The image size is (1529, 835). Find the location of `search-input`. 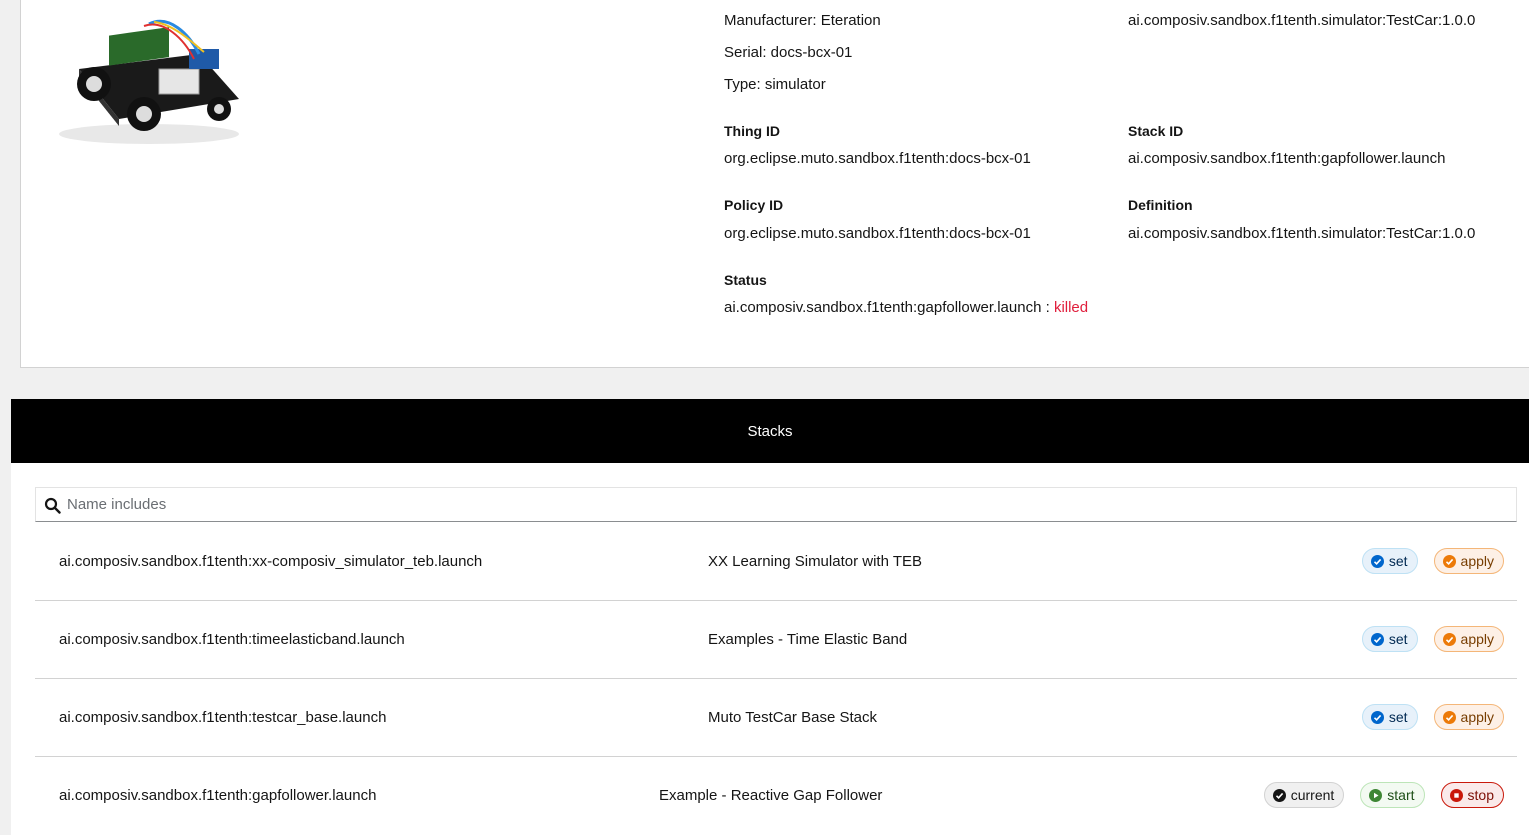

search-input is located at coordinates (787, 504).